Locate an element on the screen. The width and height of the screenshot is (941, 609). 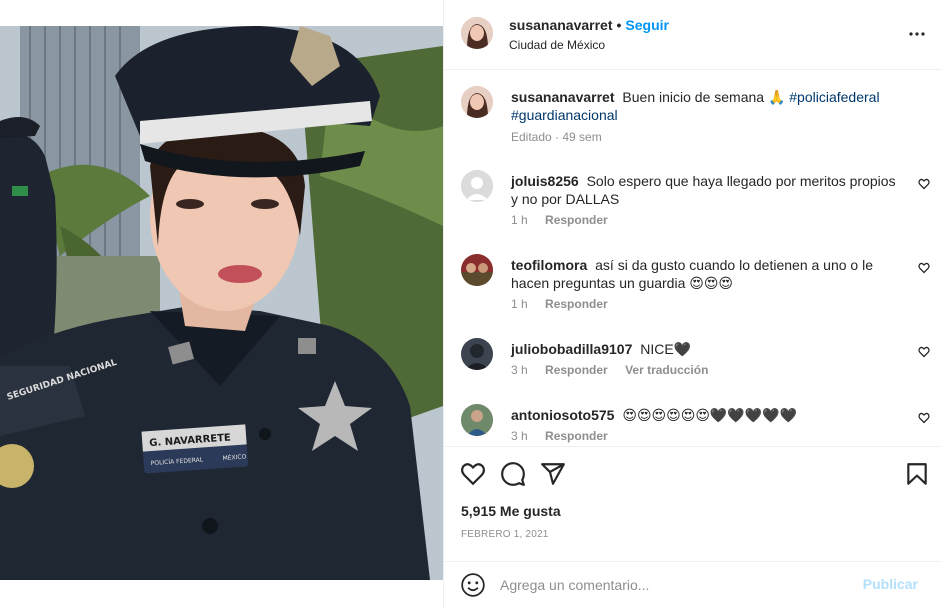
caption-avatar is located at coordinates (477, 102).